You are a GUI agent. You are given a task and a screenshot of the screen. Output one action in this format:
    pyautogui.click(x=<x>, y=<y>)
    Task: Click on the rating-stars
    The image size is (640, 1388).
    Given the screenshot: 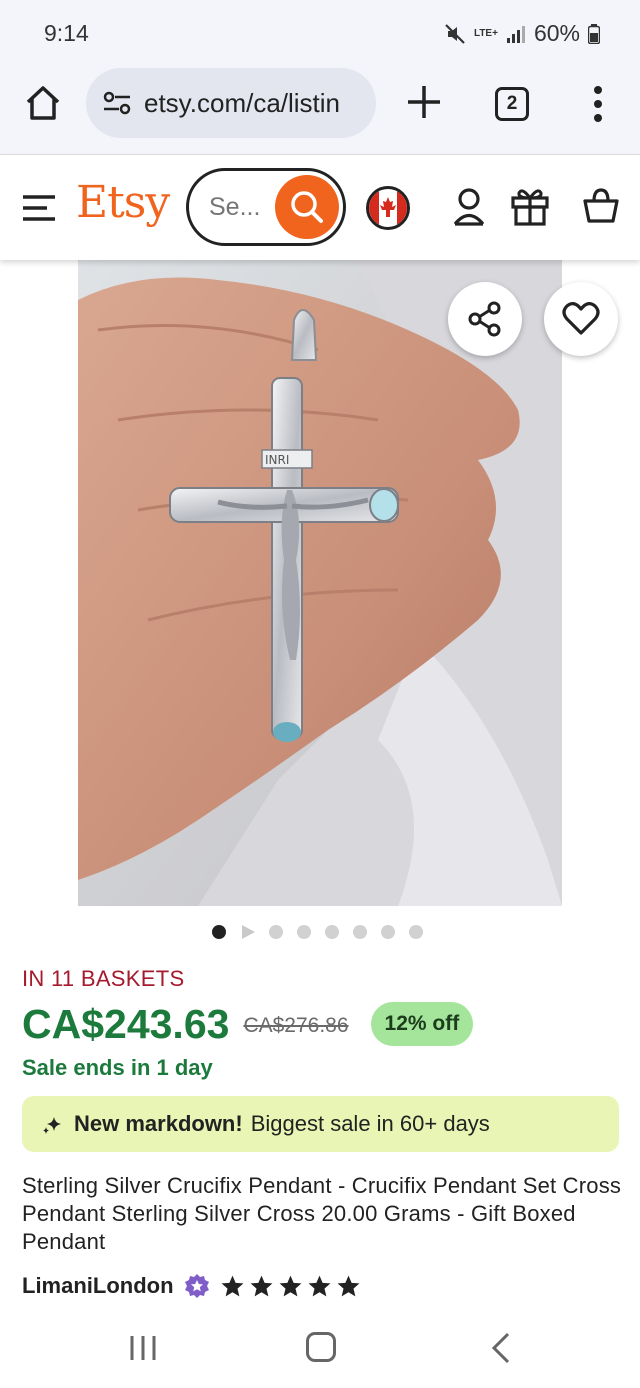 What is the action you would take?
    pyautogui.click(x=290, y=1286)
    